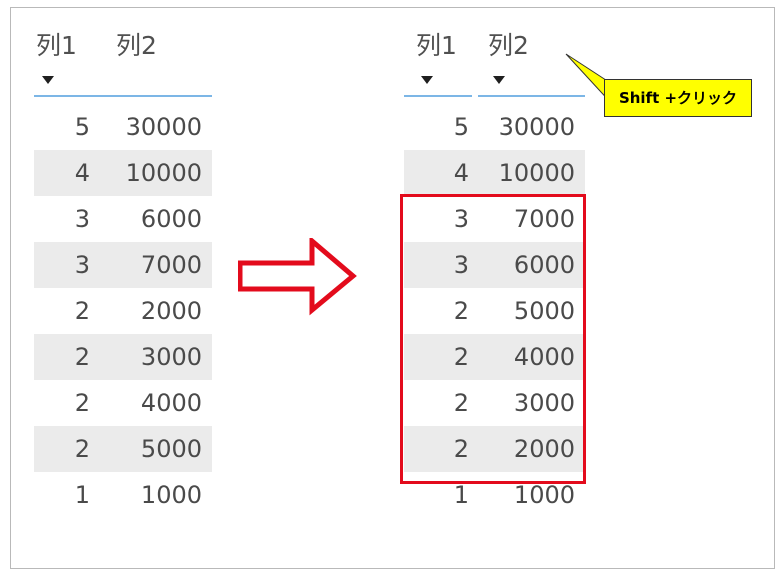  Describe the element at coordinates (171, 219) in the screenshot. I see `cell-col2: 6000` at that location.